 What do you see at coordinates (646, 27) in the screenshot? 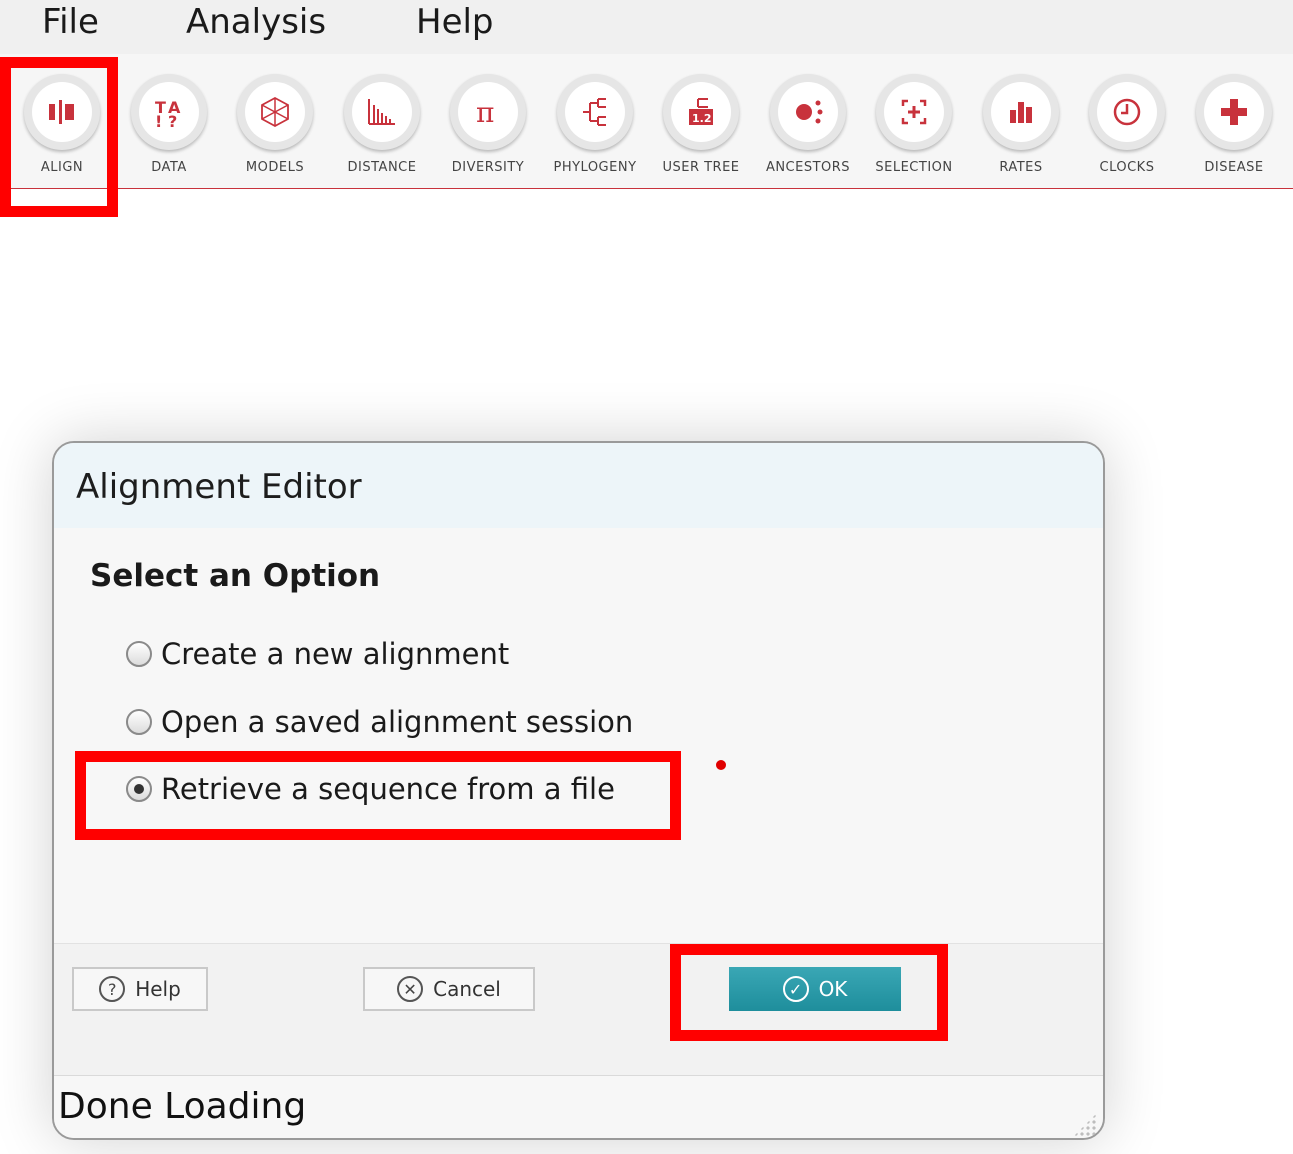
I see `menu-bar: File Analysis Help` at bounding box center [646, 27].